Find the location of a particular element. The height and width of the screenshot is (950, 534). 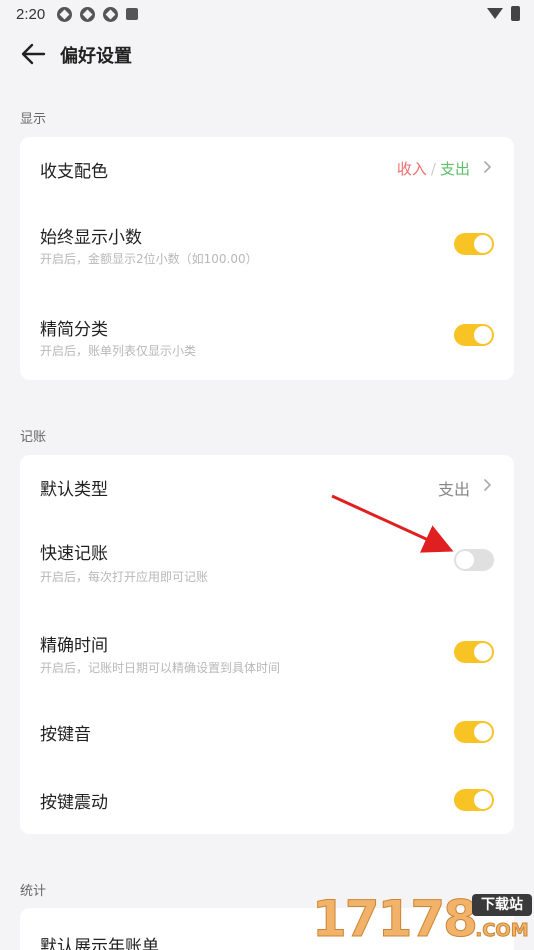

show-decimals-toggle is located at coordinates (474, 244).